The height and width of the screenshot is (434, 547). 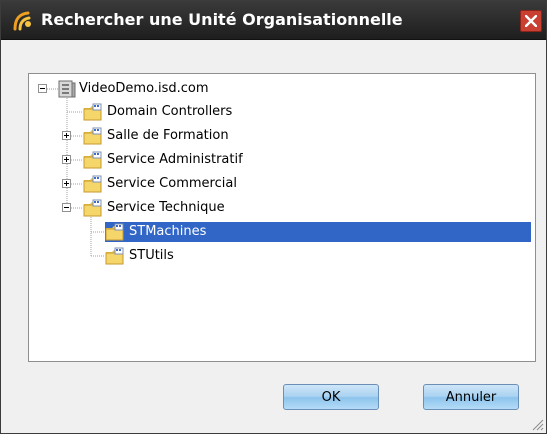 What do you see at coordinates (22, 21) in the screenshot?
I see `app-logo-icon` at bounding box center [22, 21].